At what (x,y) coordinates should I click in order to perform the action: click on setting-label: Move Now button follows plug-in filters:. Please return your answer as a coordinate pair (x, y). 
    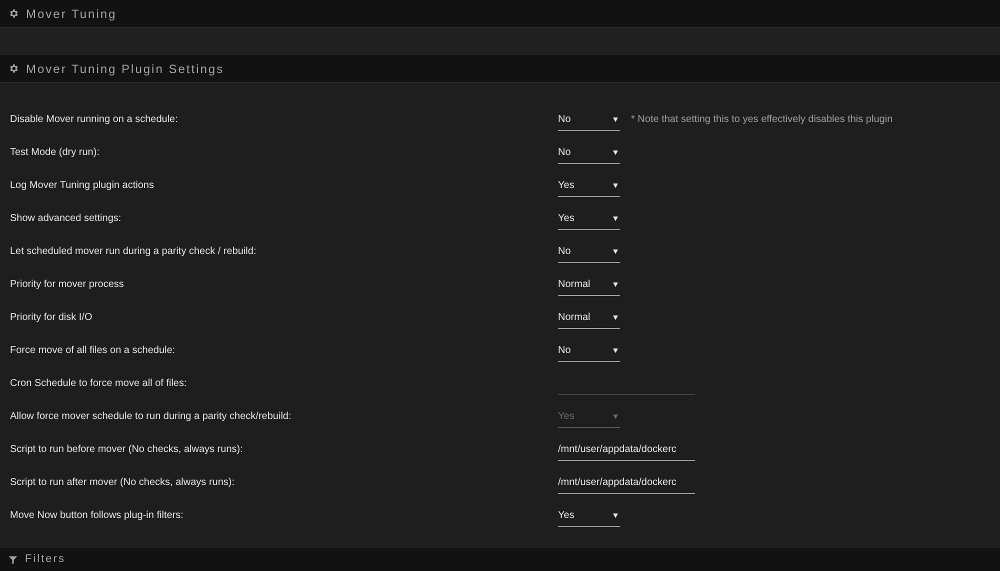
    Looking at the image, I should click on (96, 516).